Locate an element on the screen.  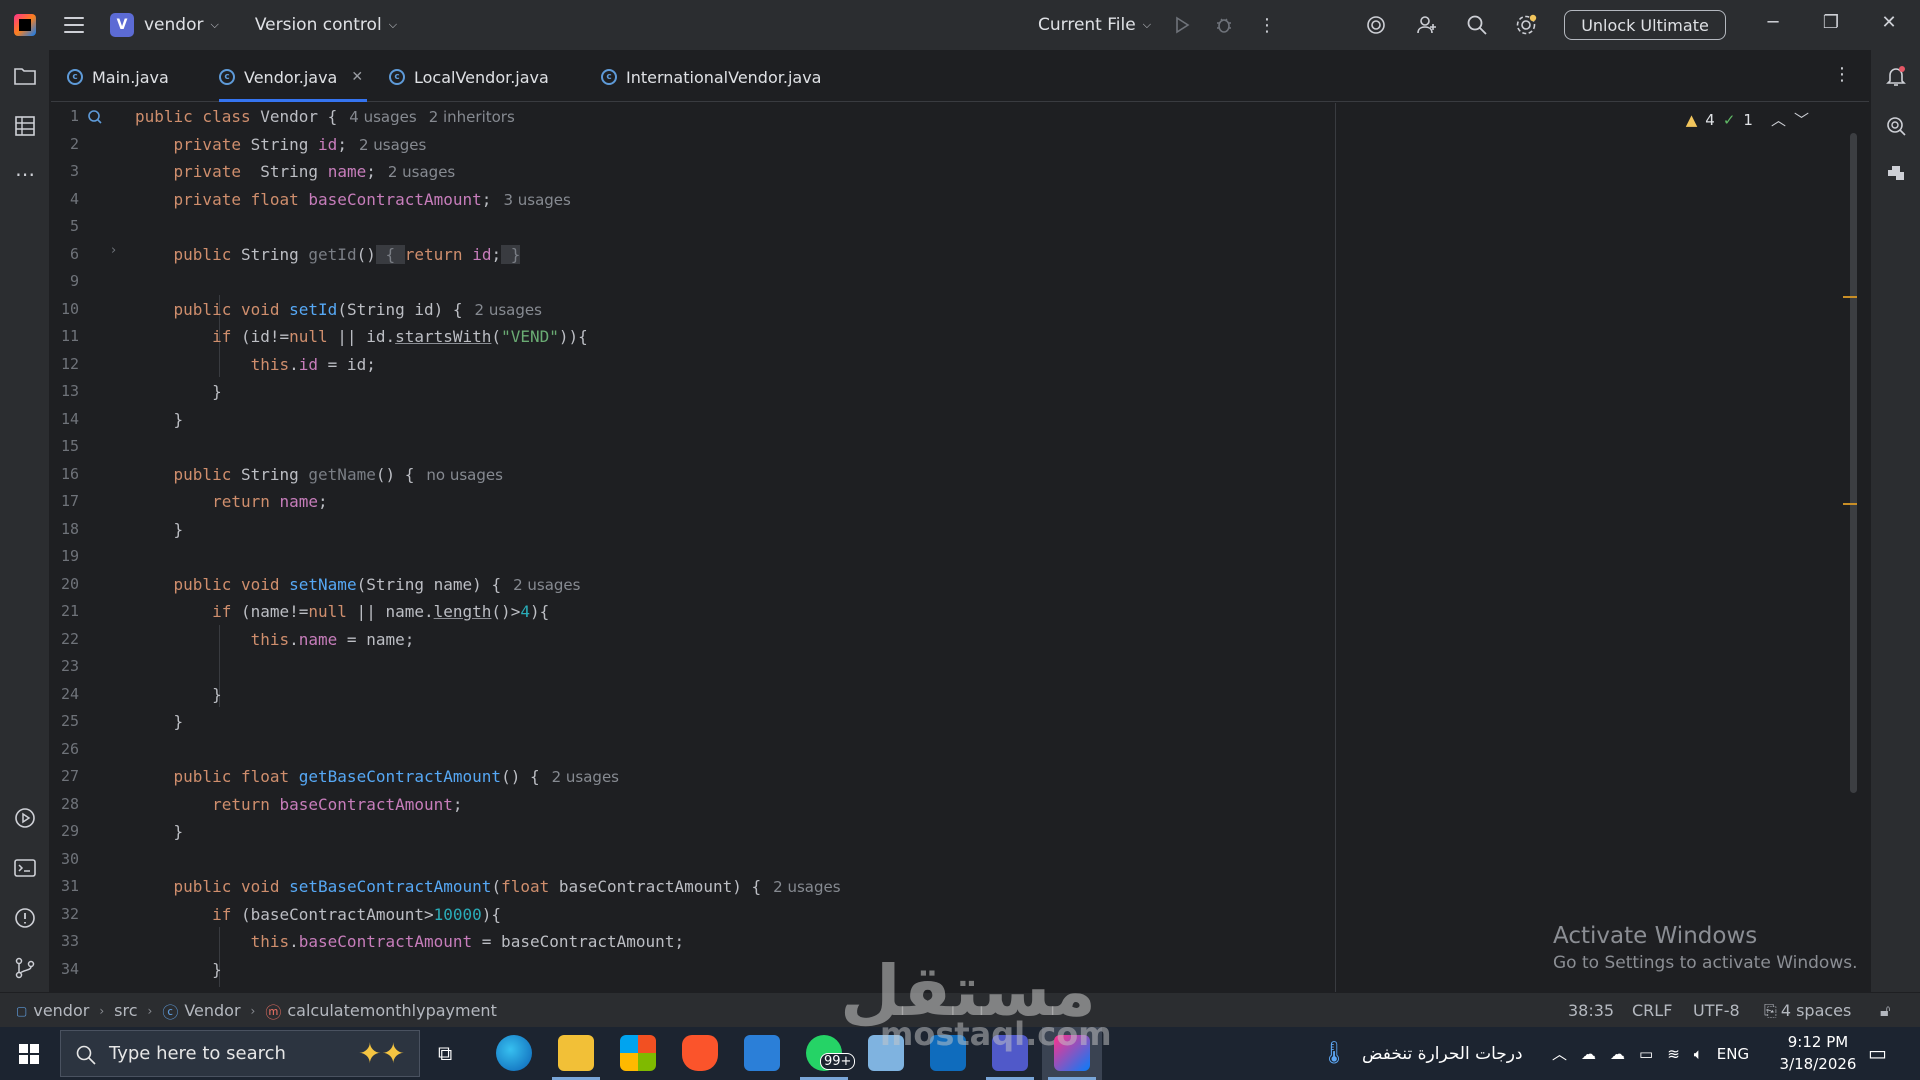
breadcrumb-item: vendor is located at coordinates (61, 1010).